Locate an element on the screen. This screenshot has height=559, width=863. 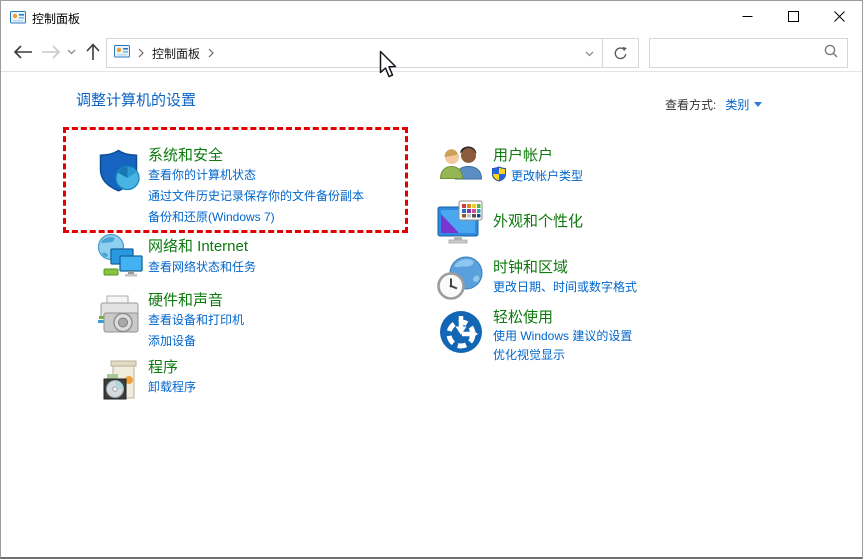
category-hardware-sound: 硬件和声音 is located at coordinates (185, 299).